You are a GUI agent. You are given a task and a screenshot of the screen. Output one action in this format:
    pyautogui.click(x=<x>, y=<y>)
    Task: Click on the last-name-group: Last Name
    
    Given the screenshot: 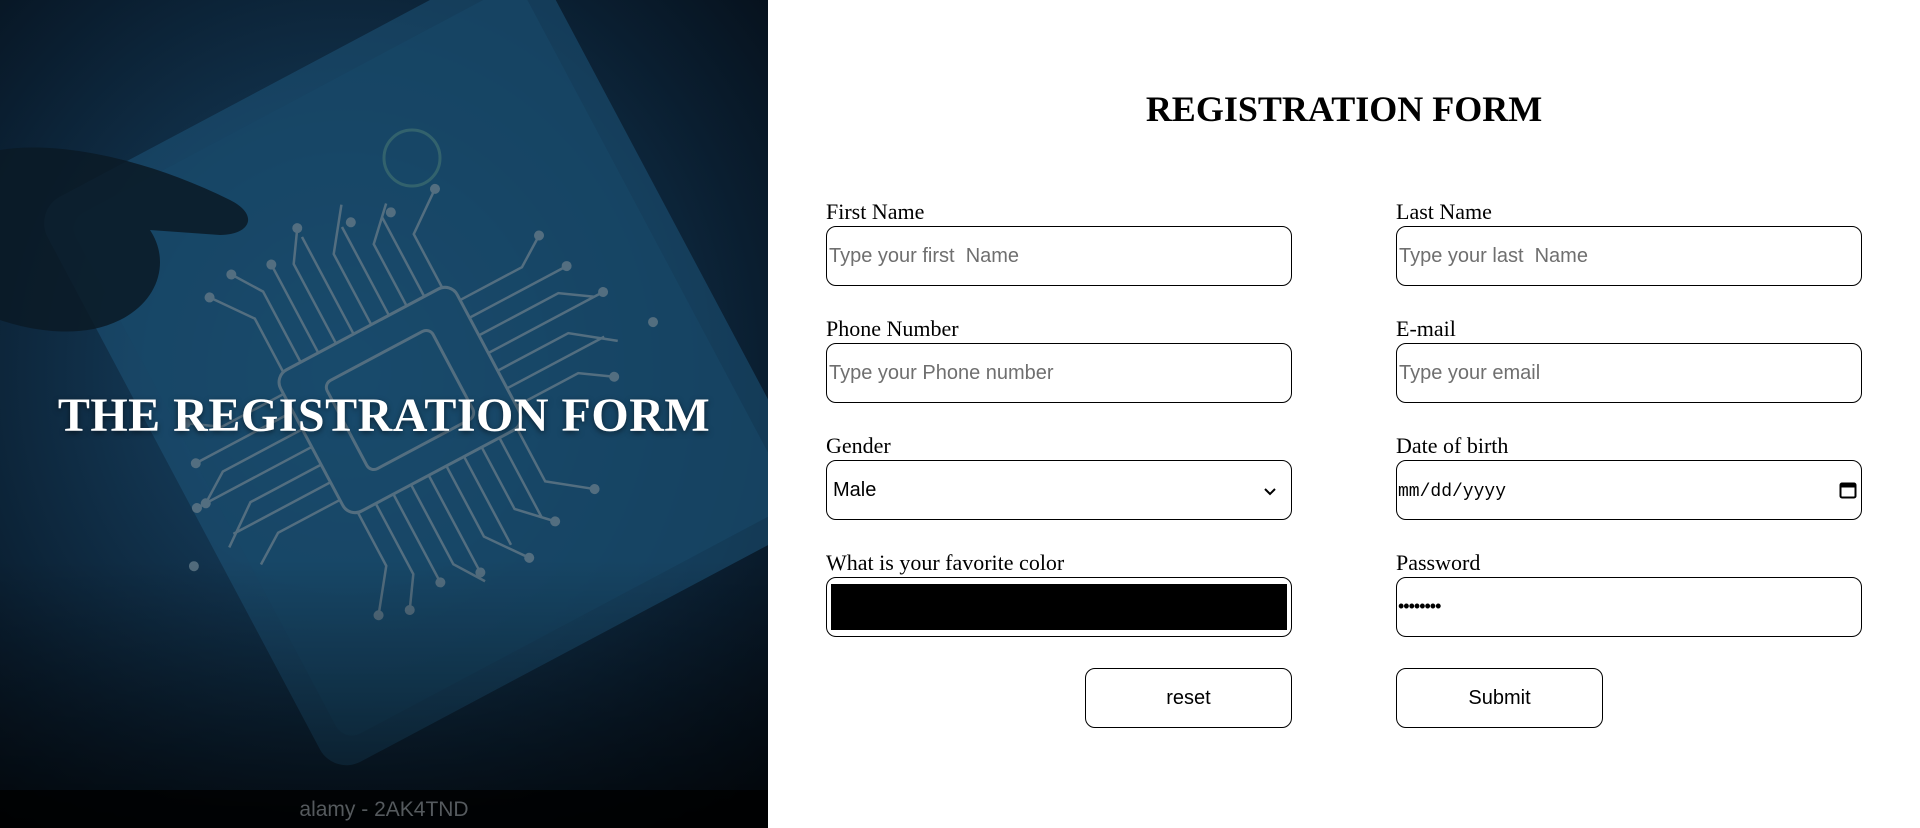 What is the action you would take?
    pyautogui.click(x=1629, y=243)
    